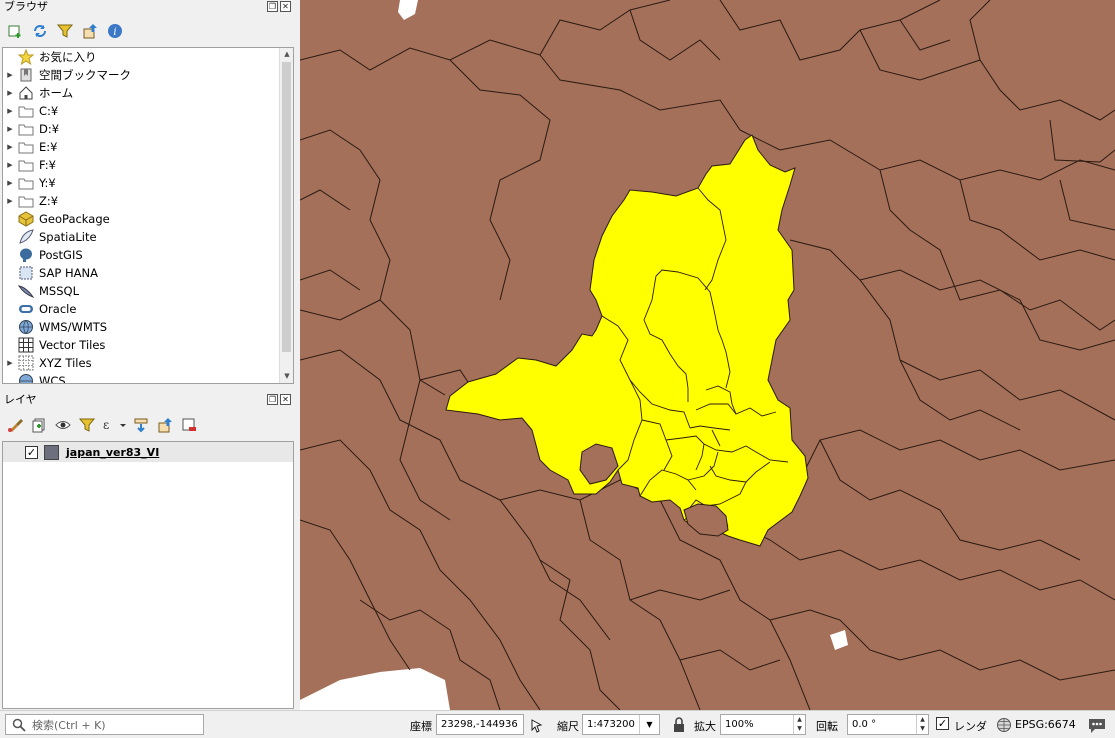  What do you see at coordinates (148, 165) in the screenshot?
I see `browser-item-f: ▶ F:¥` at bounding box center [148, 165].